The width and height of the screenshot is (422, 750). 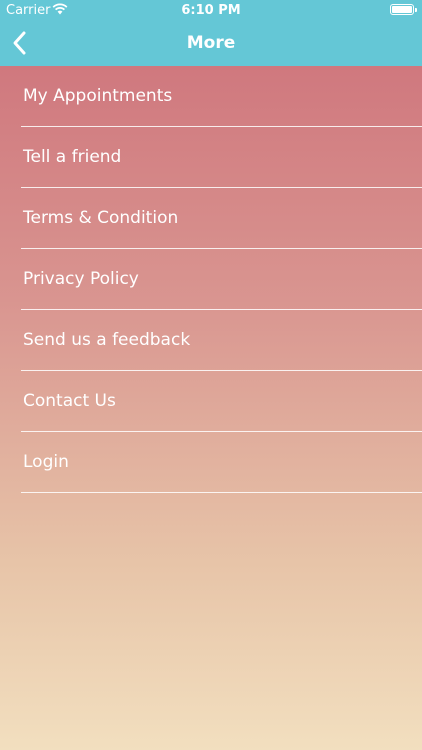 What do you see at coordinates (72, 157) in the screenshot?
I see `menu-item-label: Tell a friend` at bounding box center [72, 157].